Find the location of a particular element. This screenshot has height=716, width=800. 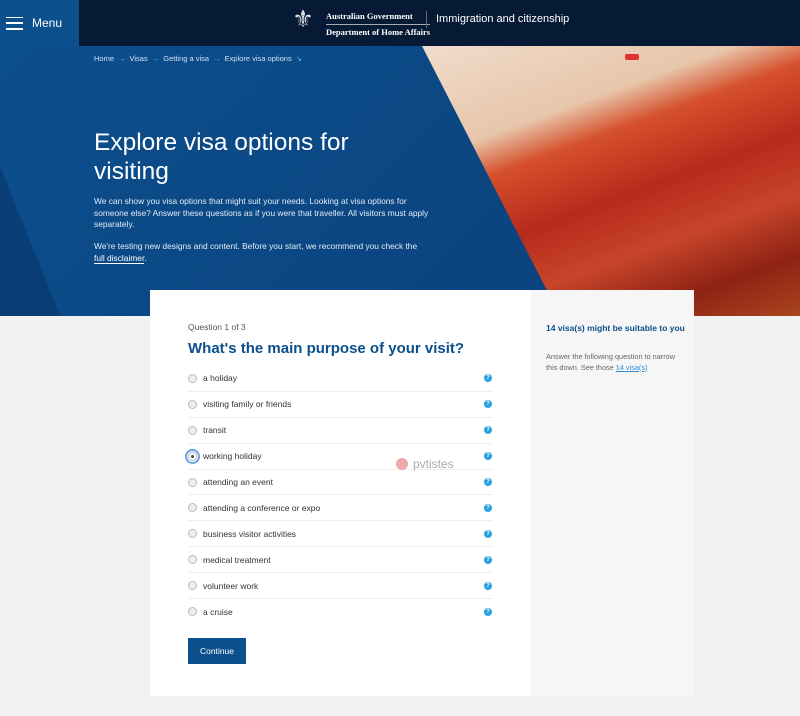

gov-line1: Australian Government is located at coordinates (378, 17).